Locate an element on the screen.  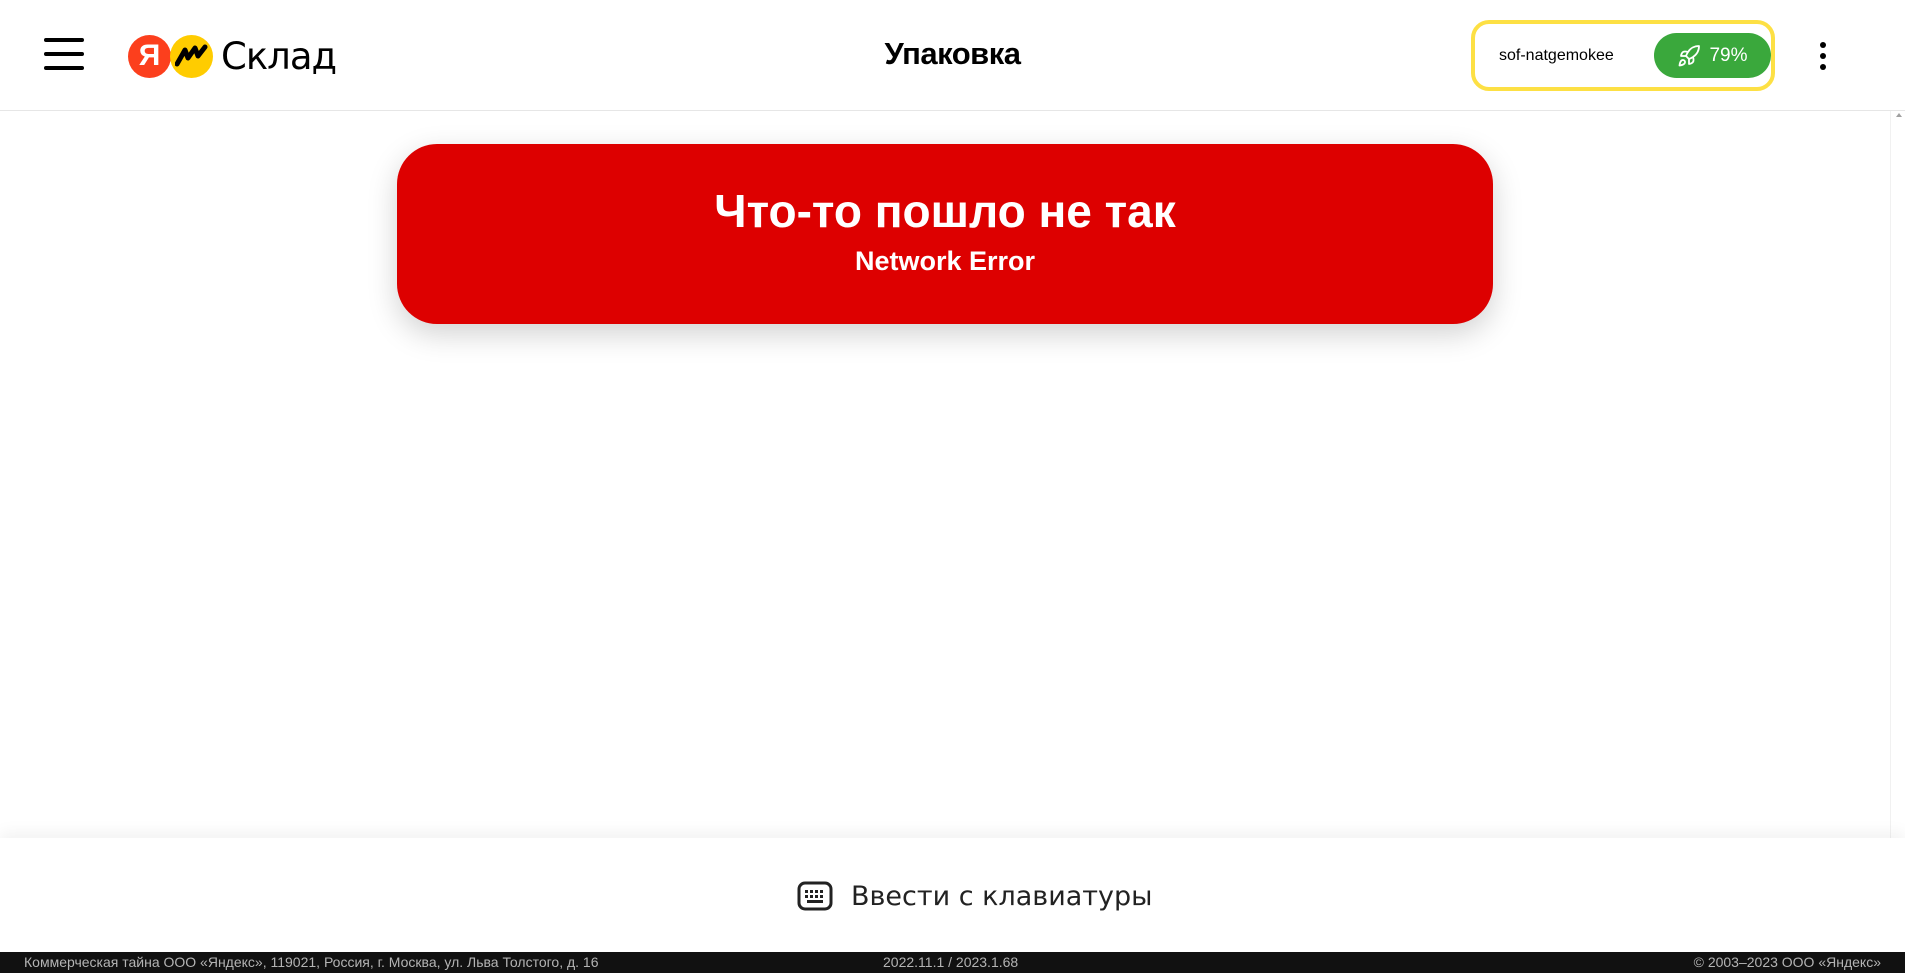
progress-badge: 79% is located at coordinates (1712, 55).